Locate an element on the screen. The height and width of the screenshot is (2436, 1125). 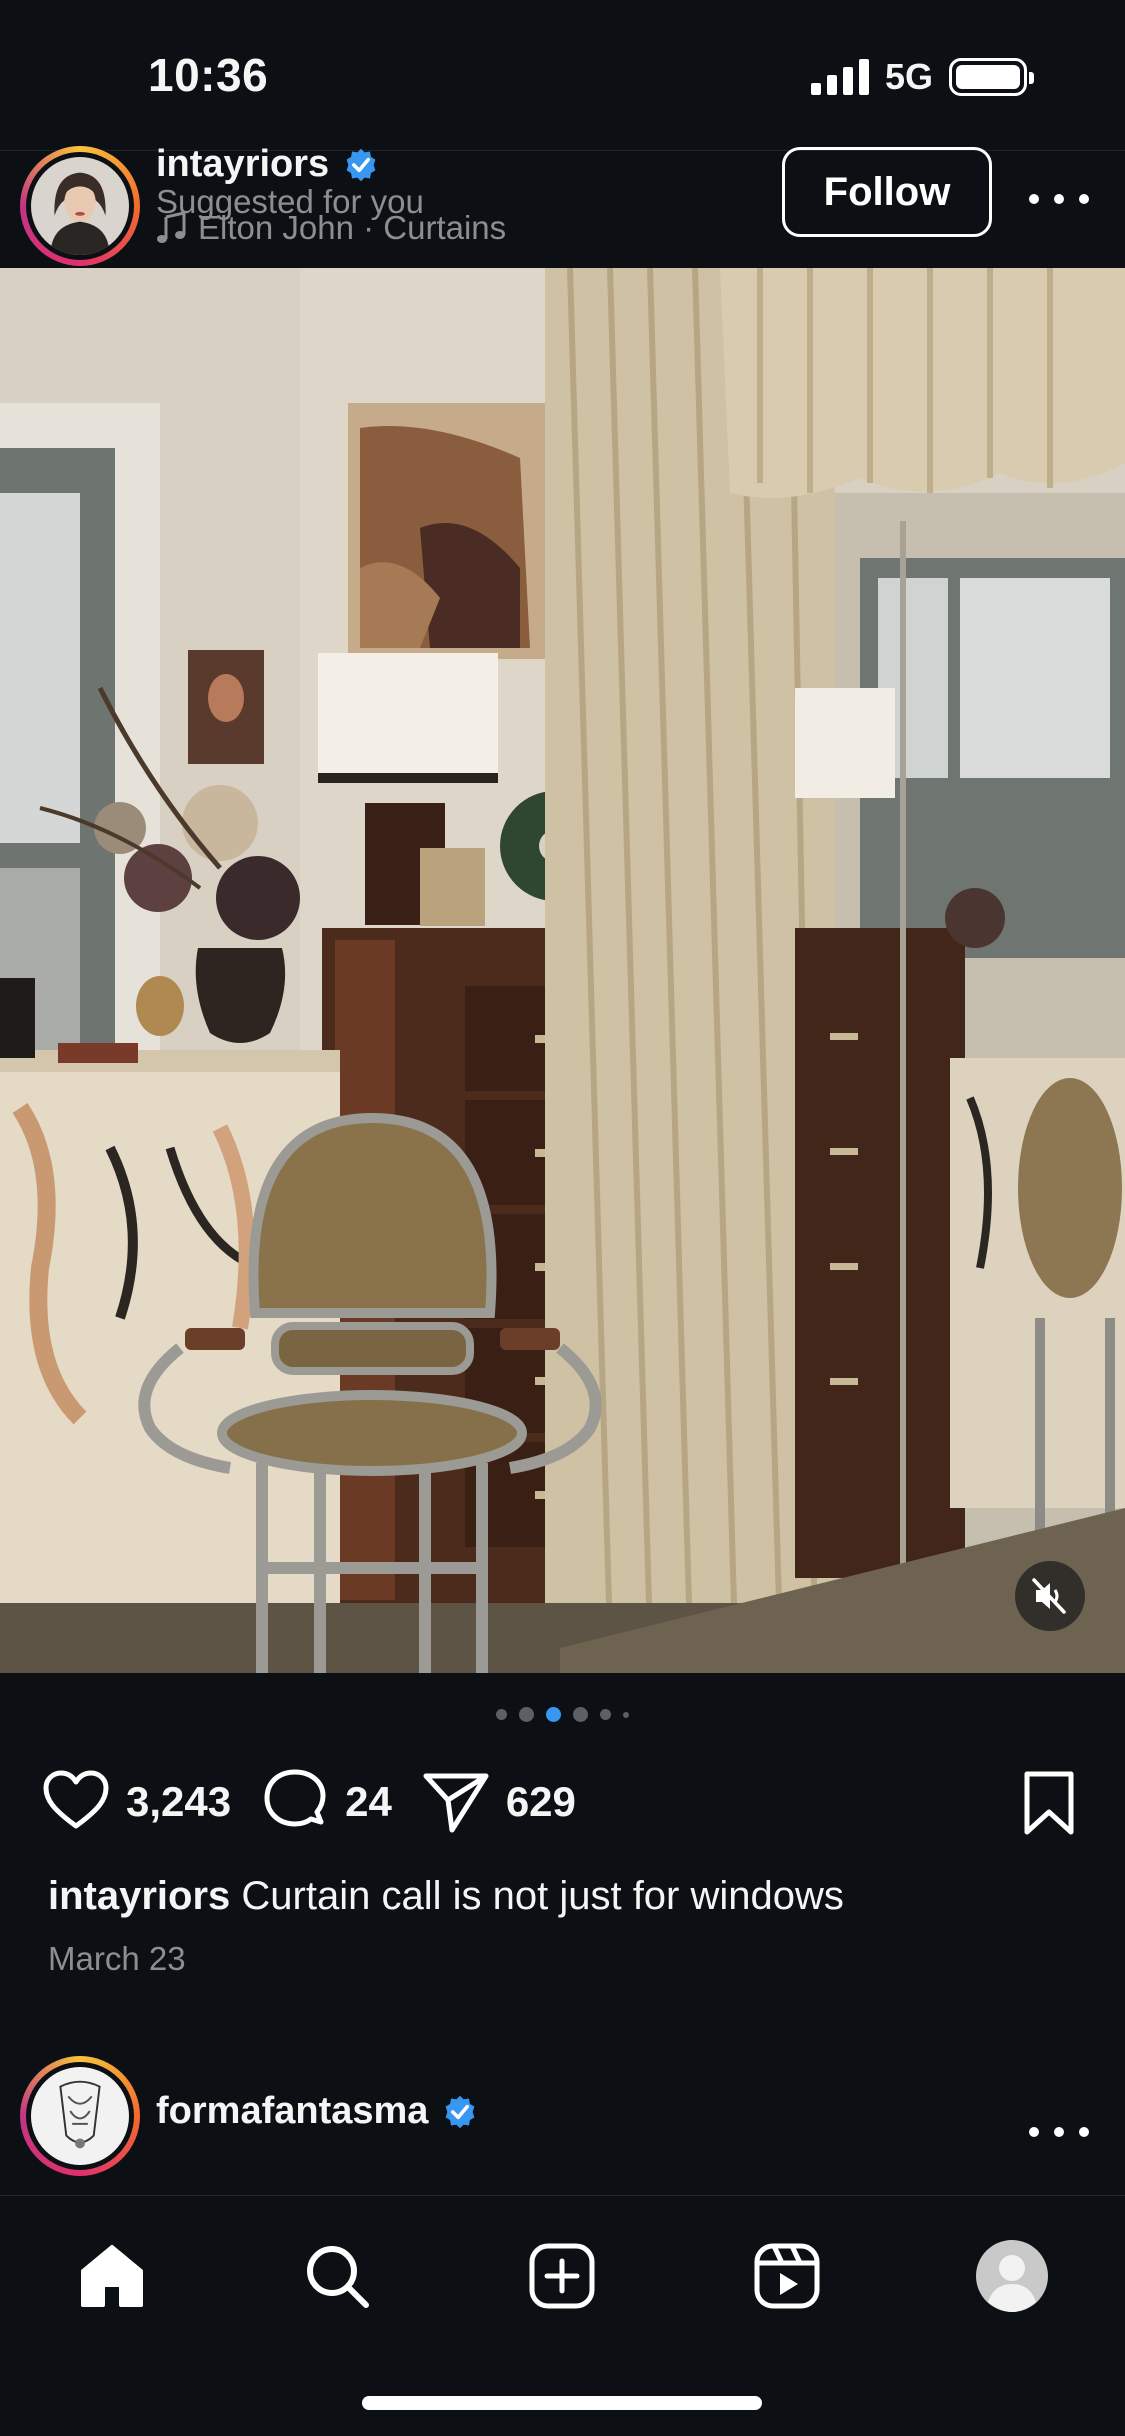
comment-action: 24 is located at coordinates (325, 1802).